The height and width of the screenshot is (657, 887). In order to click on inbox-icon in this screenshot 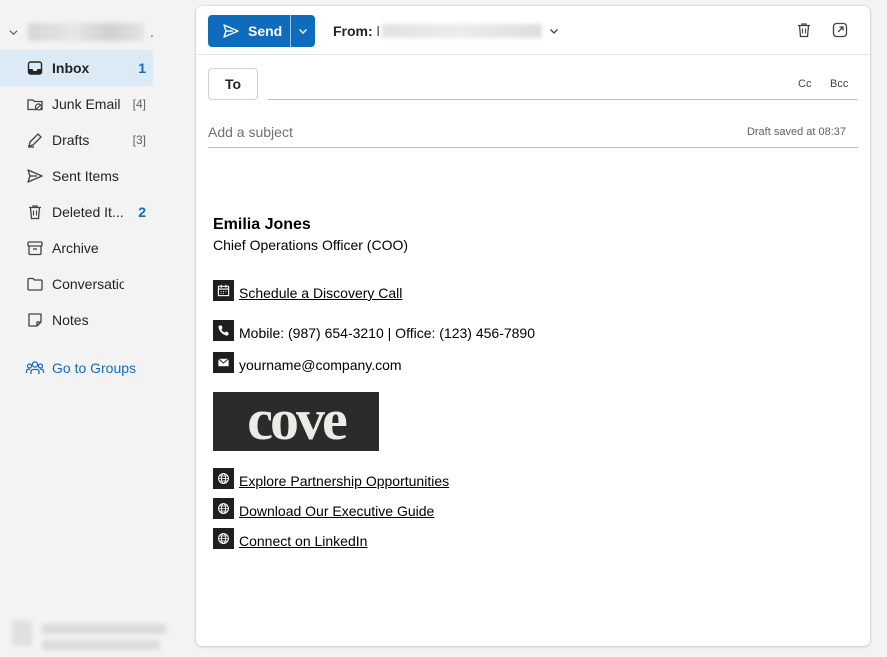, I will do `click(35, 68)`.